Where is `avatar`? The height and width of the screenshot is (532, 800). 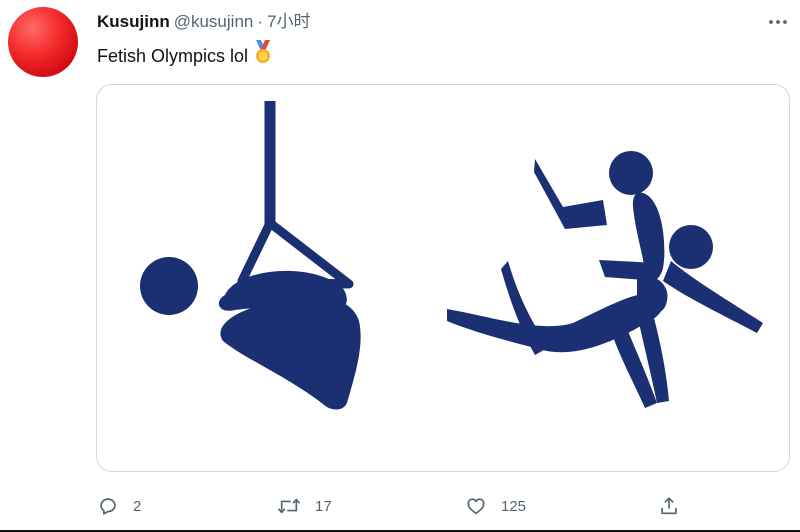 avatar is located at coordinates (43, 42).